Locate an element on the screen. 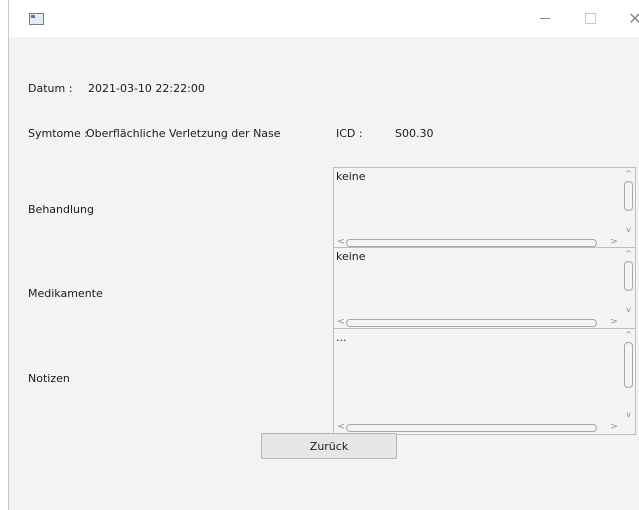  icd-label: ICD : is located at coordinates (349, 133).